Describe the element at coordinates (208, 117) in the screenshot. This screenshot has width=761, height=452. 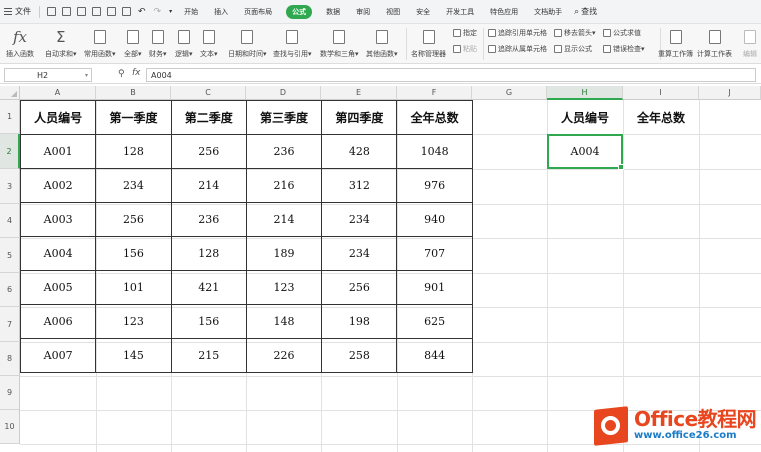
I see `table-header-cell: 第二季度` at that location.